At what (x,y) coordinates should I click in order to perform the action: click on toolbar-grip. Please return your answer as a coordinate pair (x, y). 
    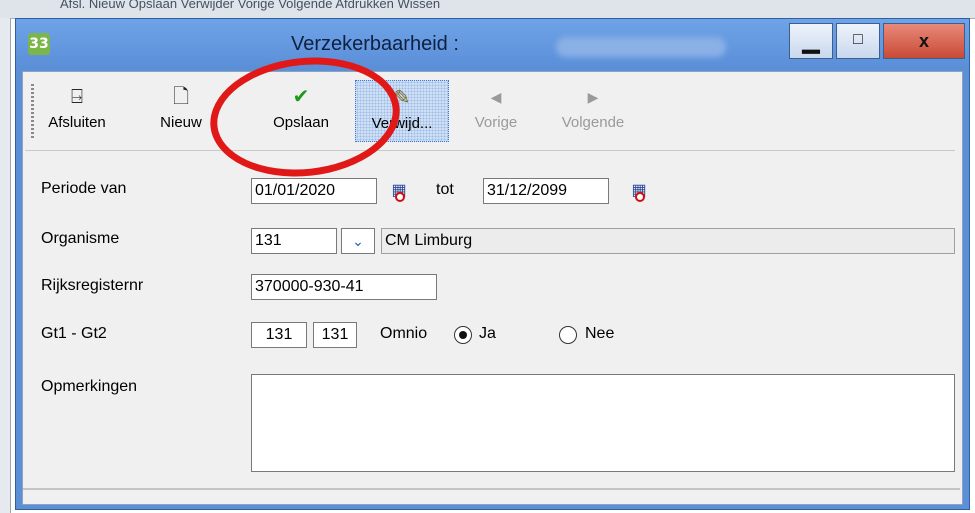
    Looking at the image, I should click on (32, 112).